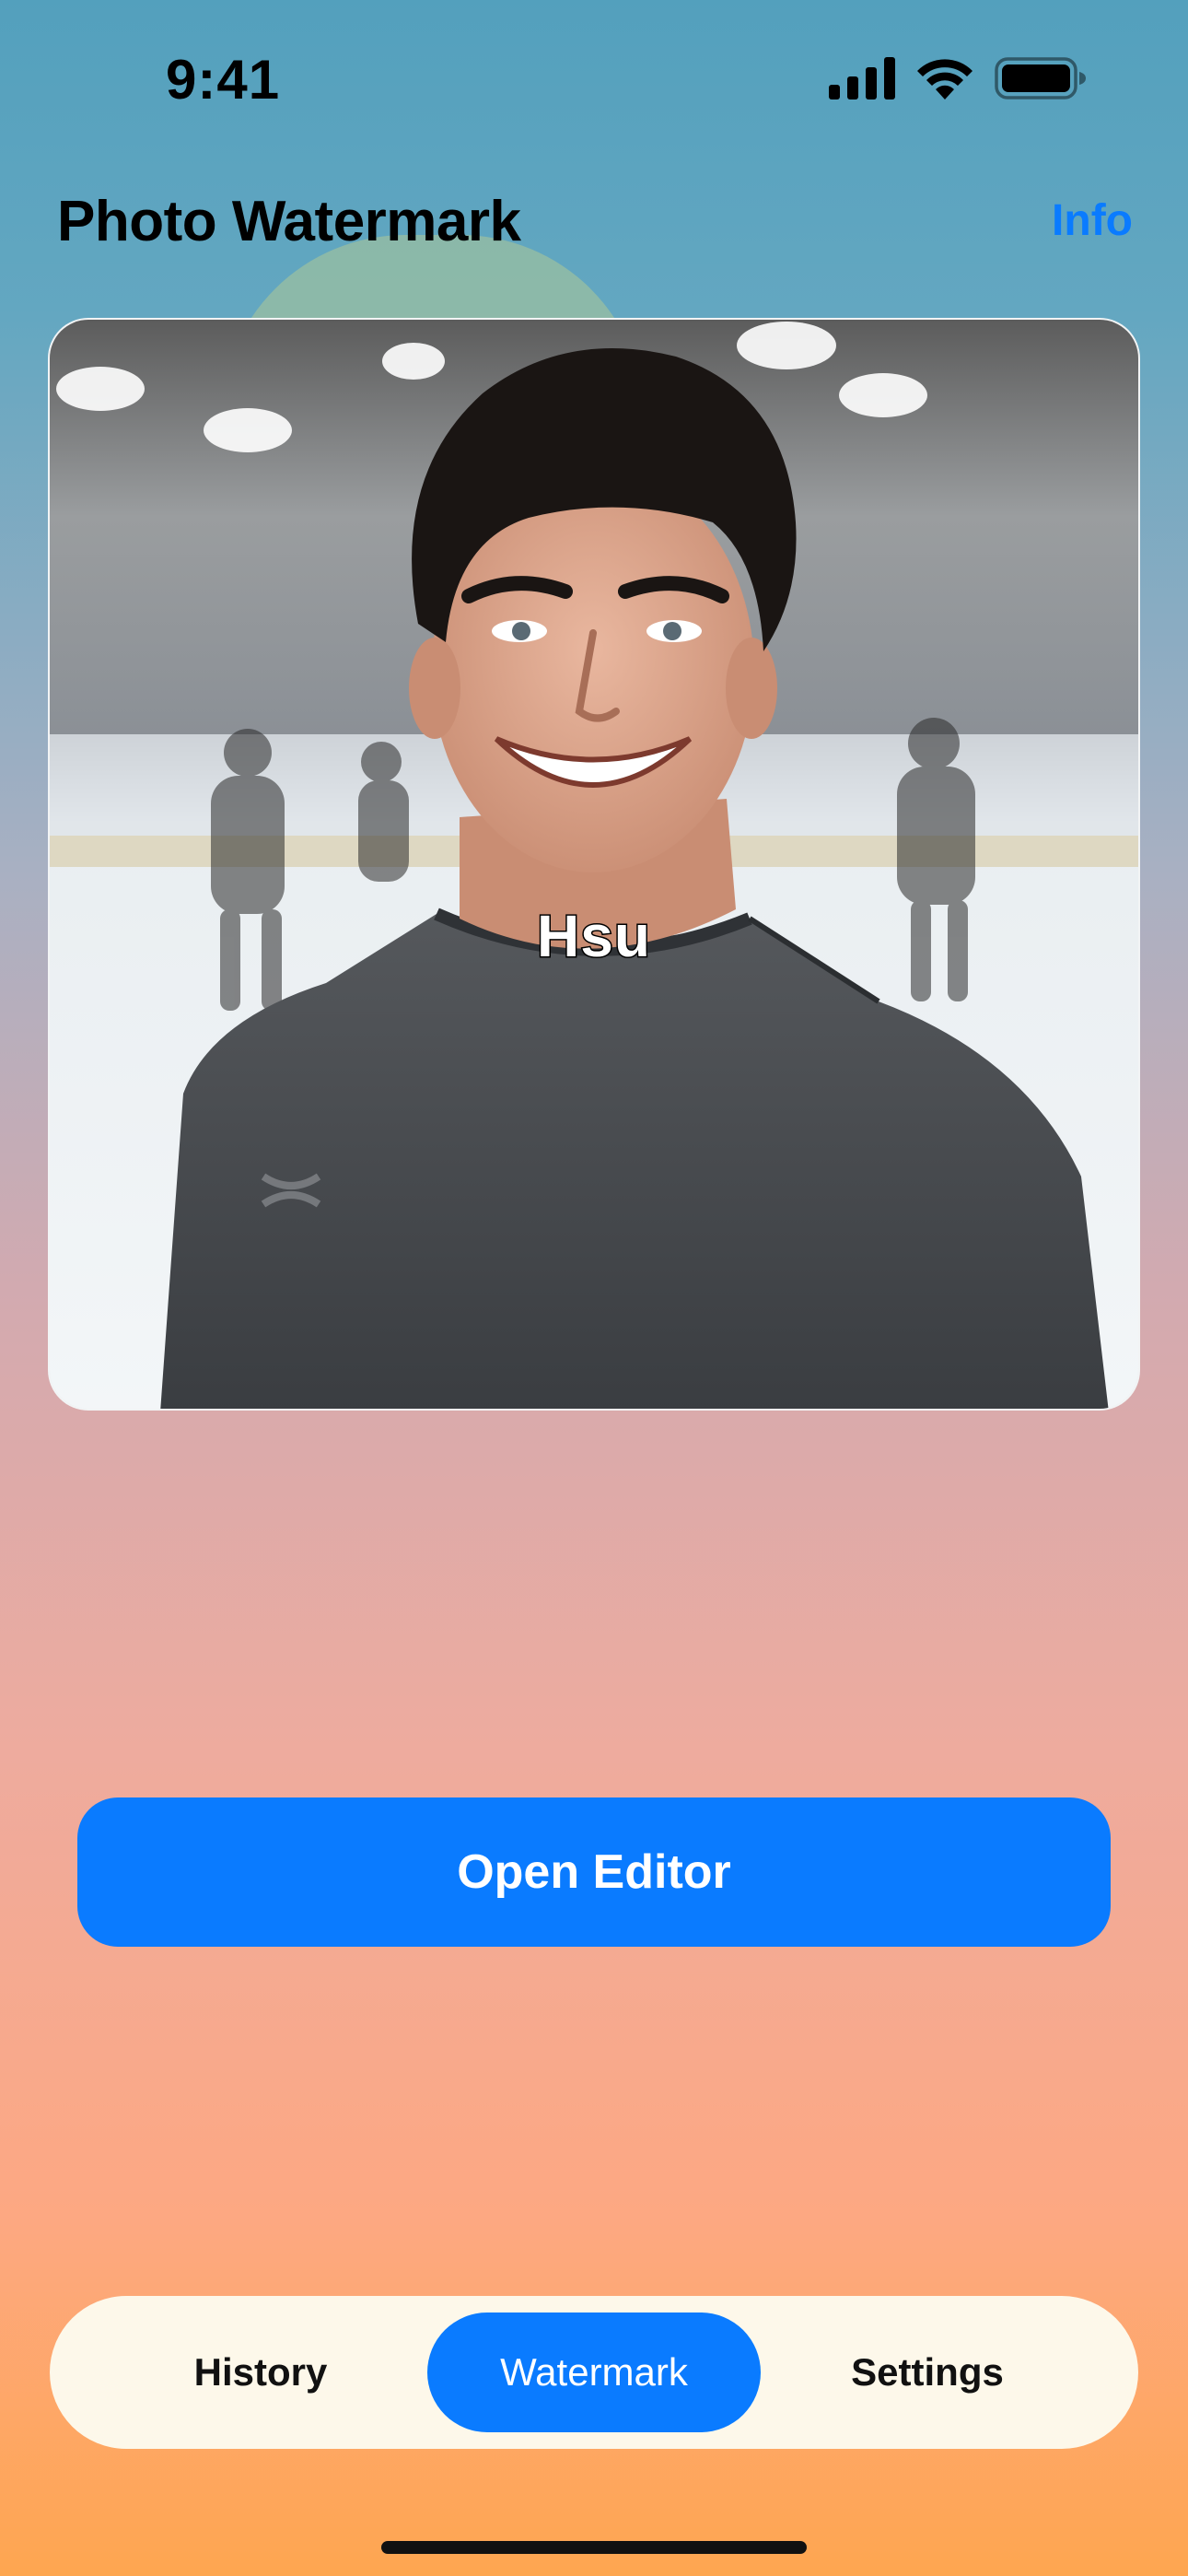 The image size is (1188, 2576). I want to click on tab-history: History, so click(260, 2372).